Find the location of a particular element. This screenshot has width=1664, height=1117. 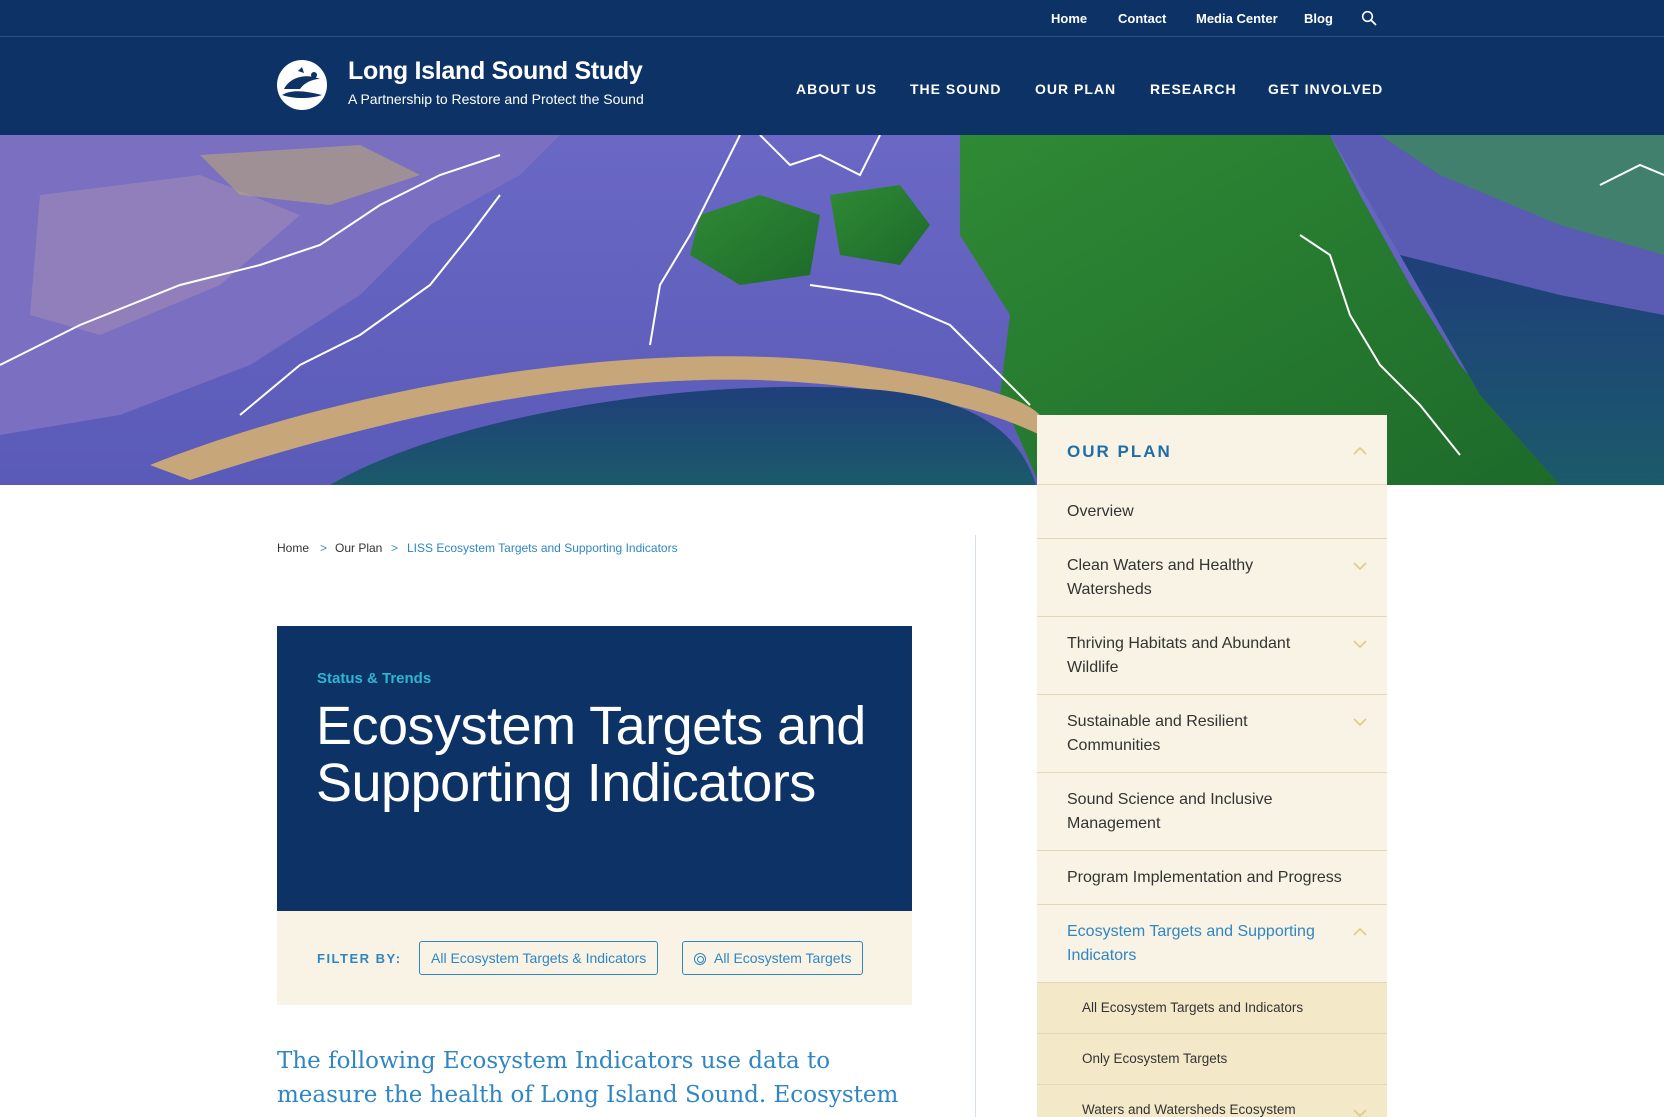

sidebar-item-clean-waters: Clean Waters and Healthy Watersheds is located at coordinates (1212, 578).